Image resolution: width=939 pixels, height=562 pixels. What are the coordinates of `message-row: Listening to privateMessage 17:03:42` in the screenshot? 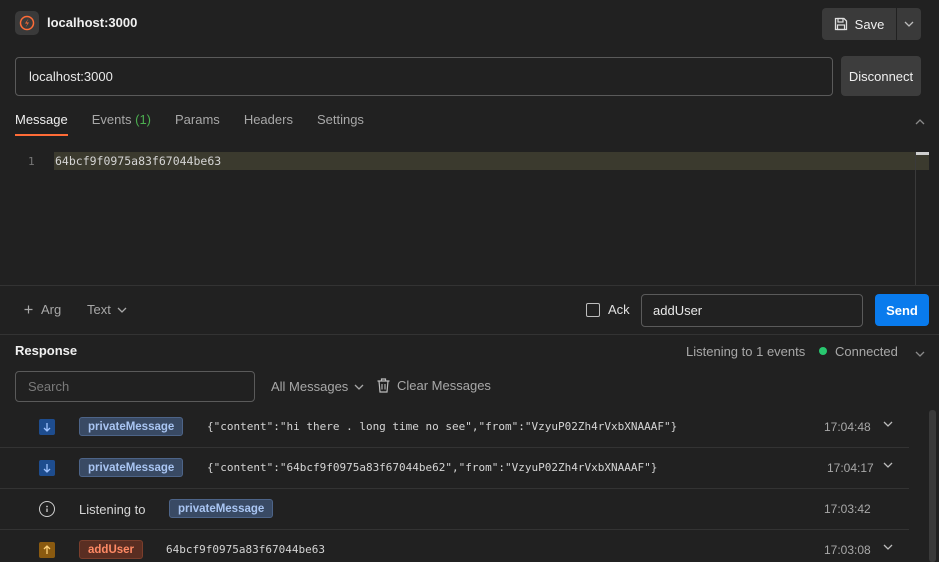 It's located at (454, 509).